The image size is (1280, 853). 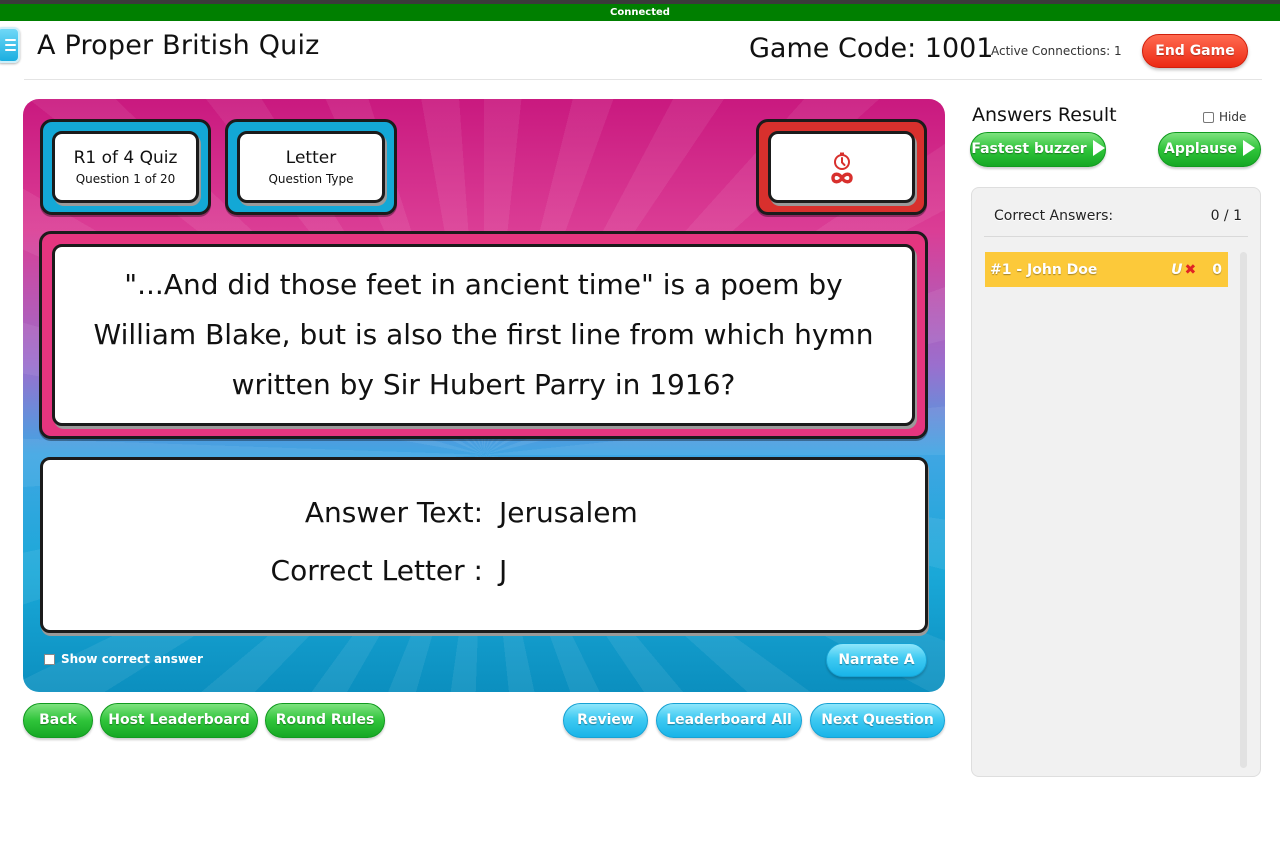 I want to click on menu-button, so click(x=10, y=45).